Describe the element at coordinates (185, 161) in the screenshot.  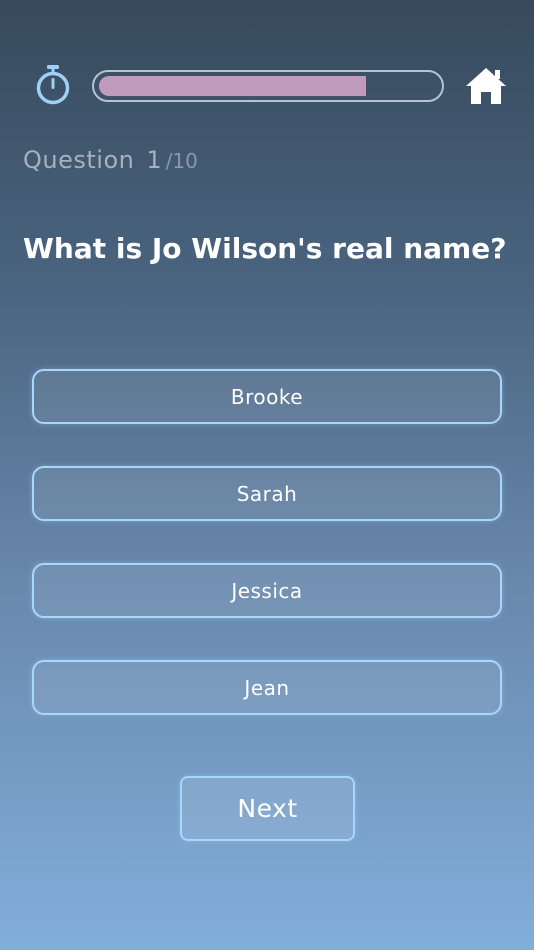
I see `question-counter-total: 10` at that location.